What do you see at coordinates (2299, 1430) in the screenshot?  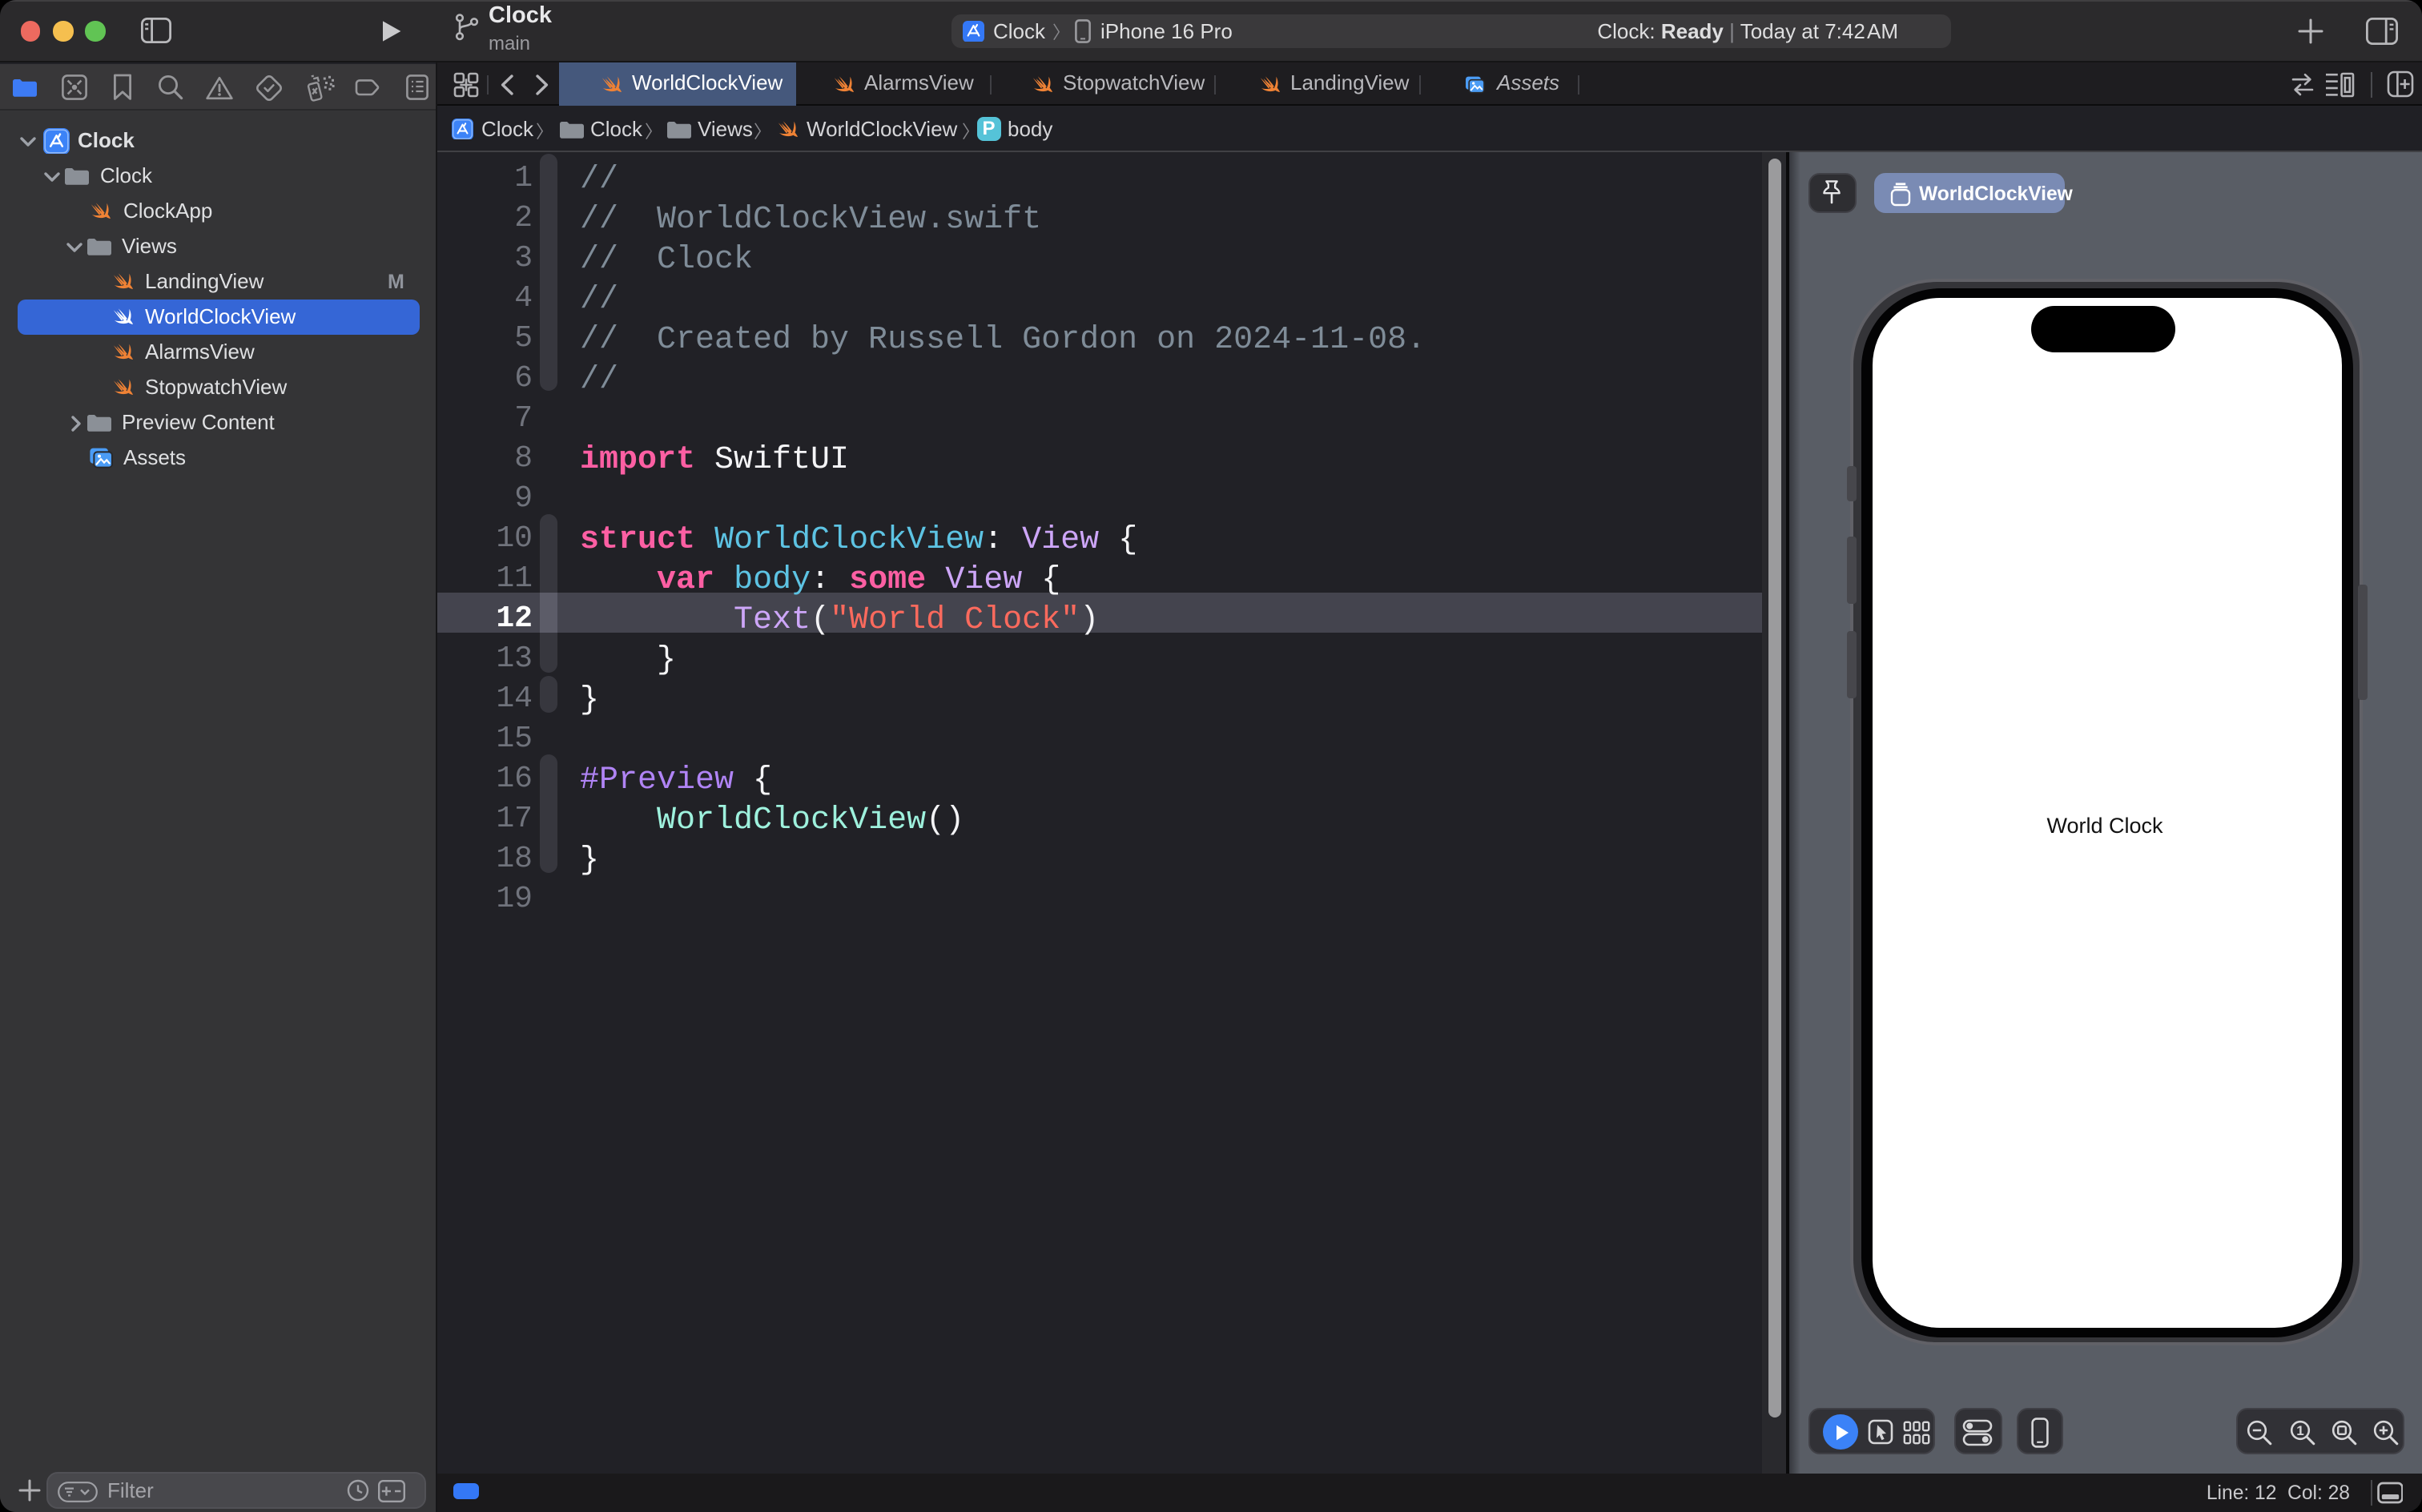 I see `svg-text: 1` at bounding box center [2299, 1430].